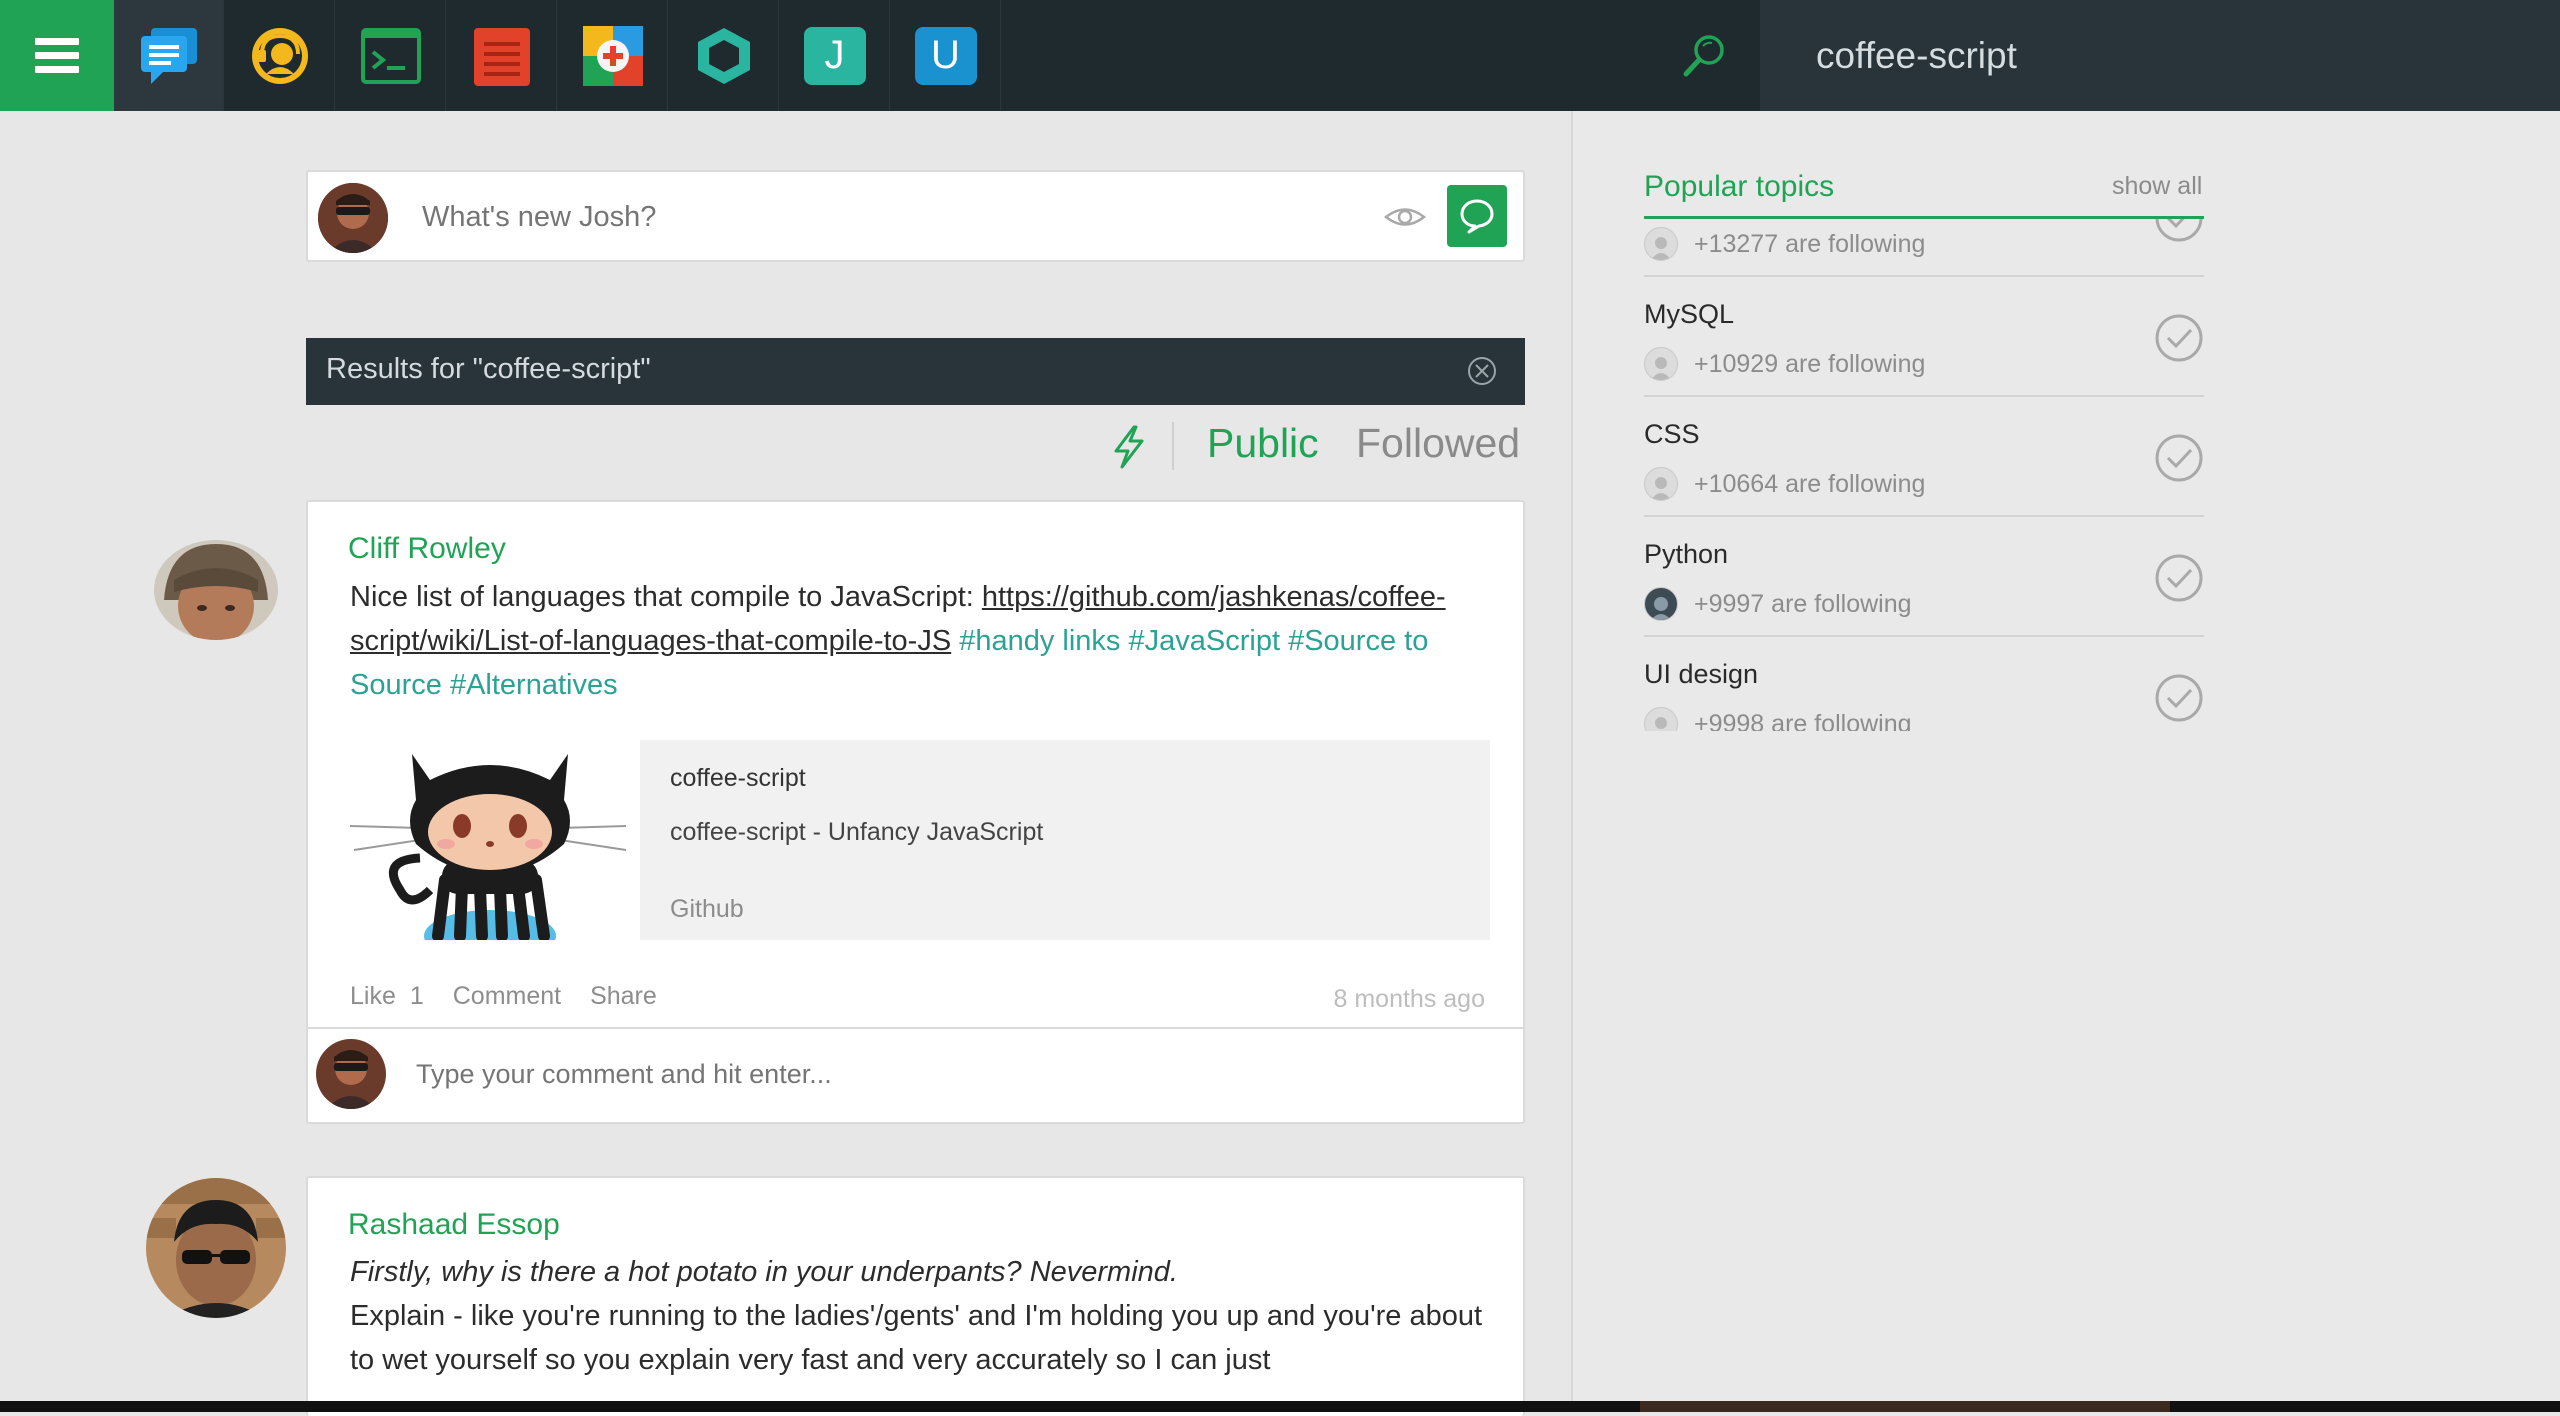 The height and width of the screenshot is (1416, 2560). I want to click on notepad-icon, so click(501, 56).